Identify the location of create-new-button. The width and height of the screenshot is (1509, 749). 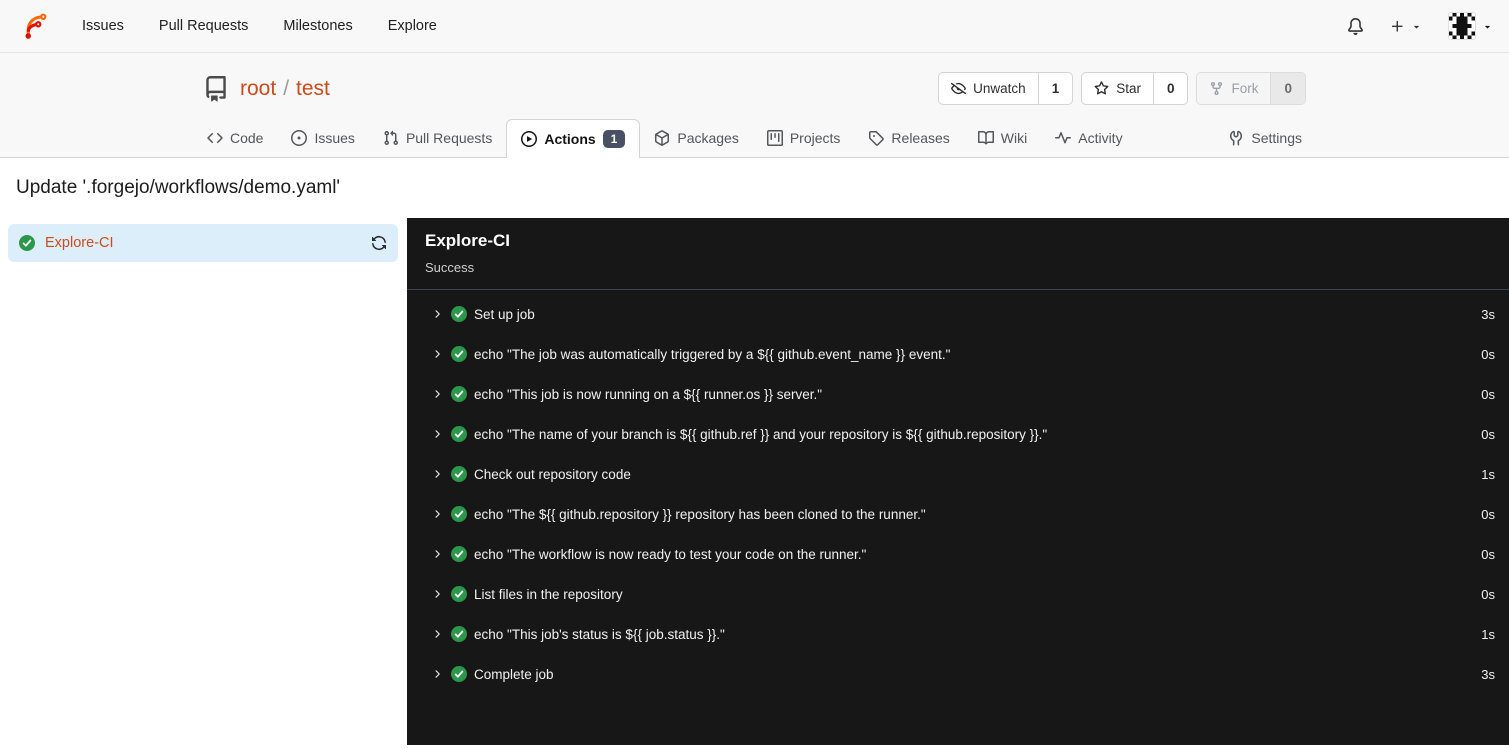
(1406, 26).